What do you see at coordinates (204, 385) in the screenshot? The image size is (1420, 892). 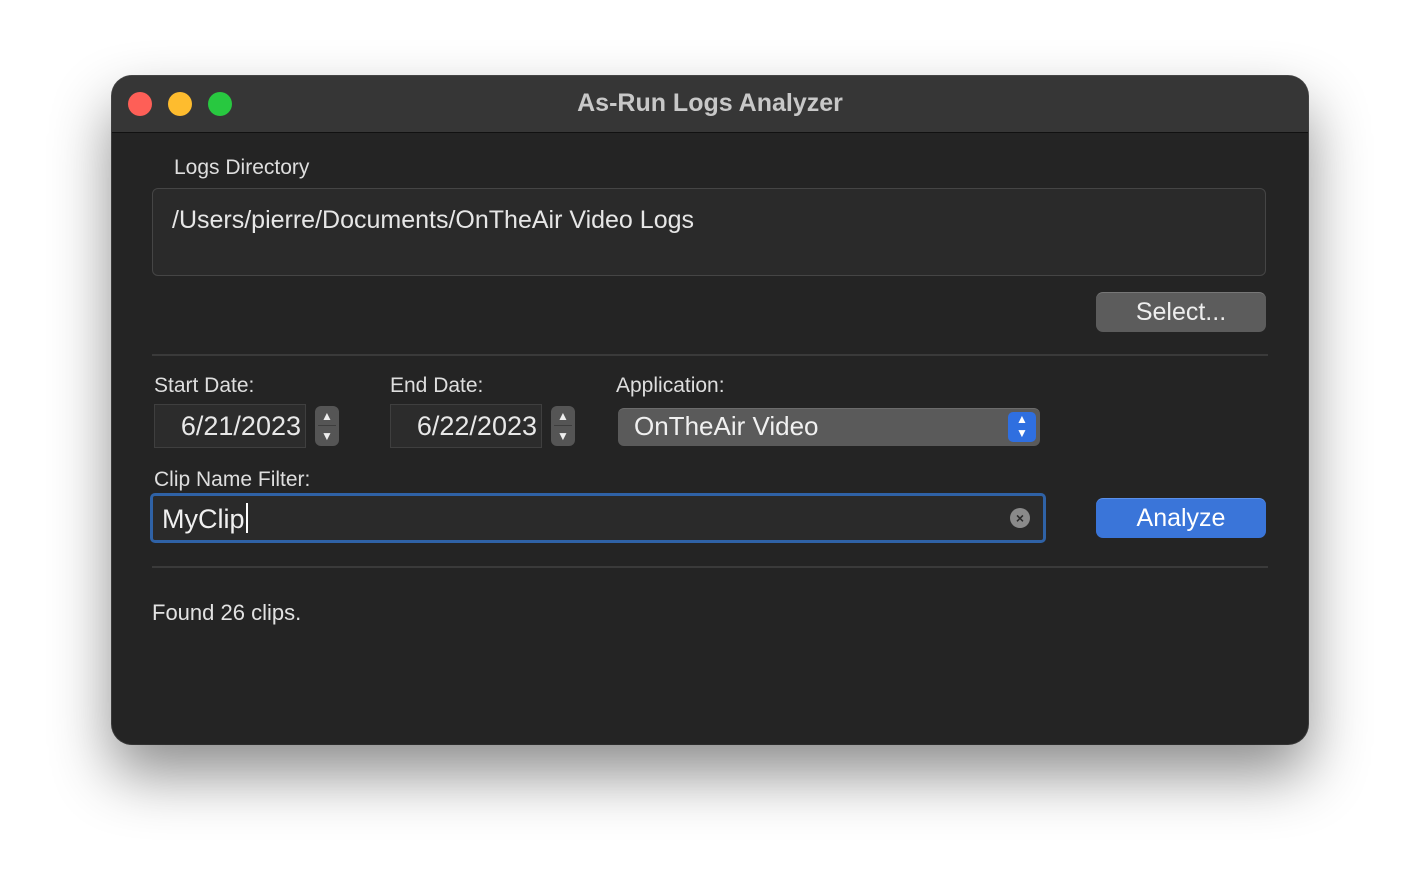 I see `start-date-label: Start Date:` at bounding box center [204, 385].